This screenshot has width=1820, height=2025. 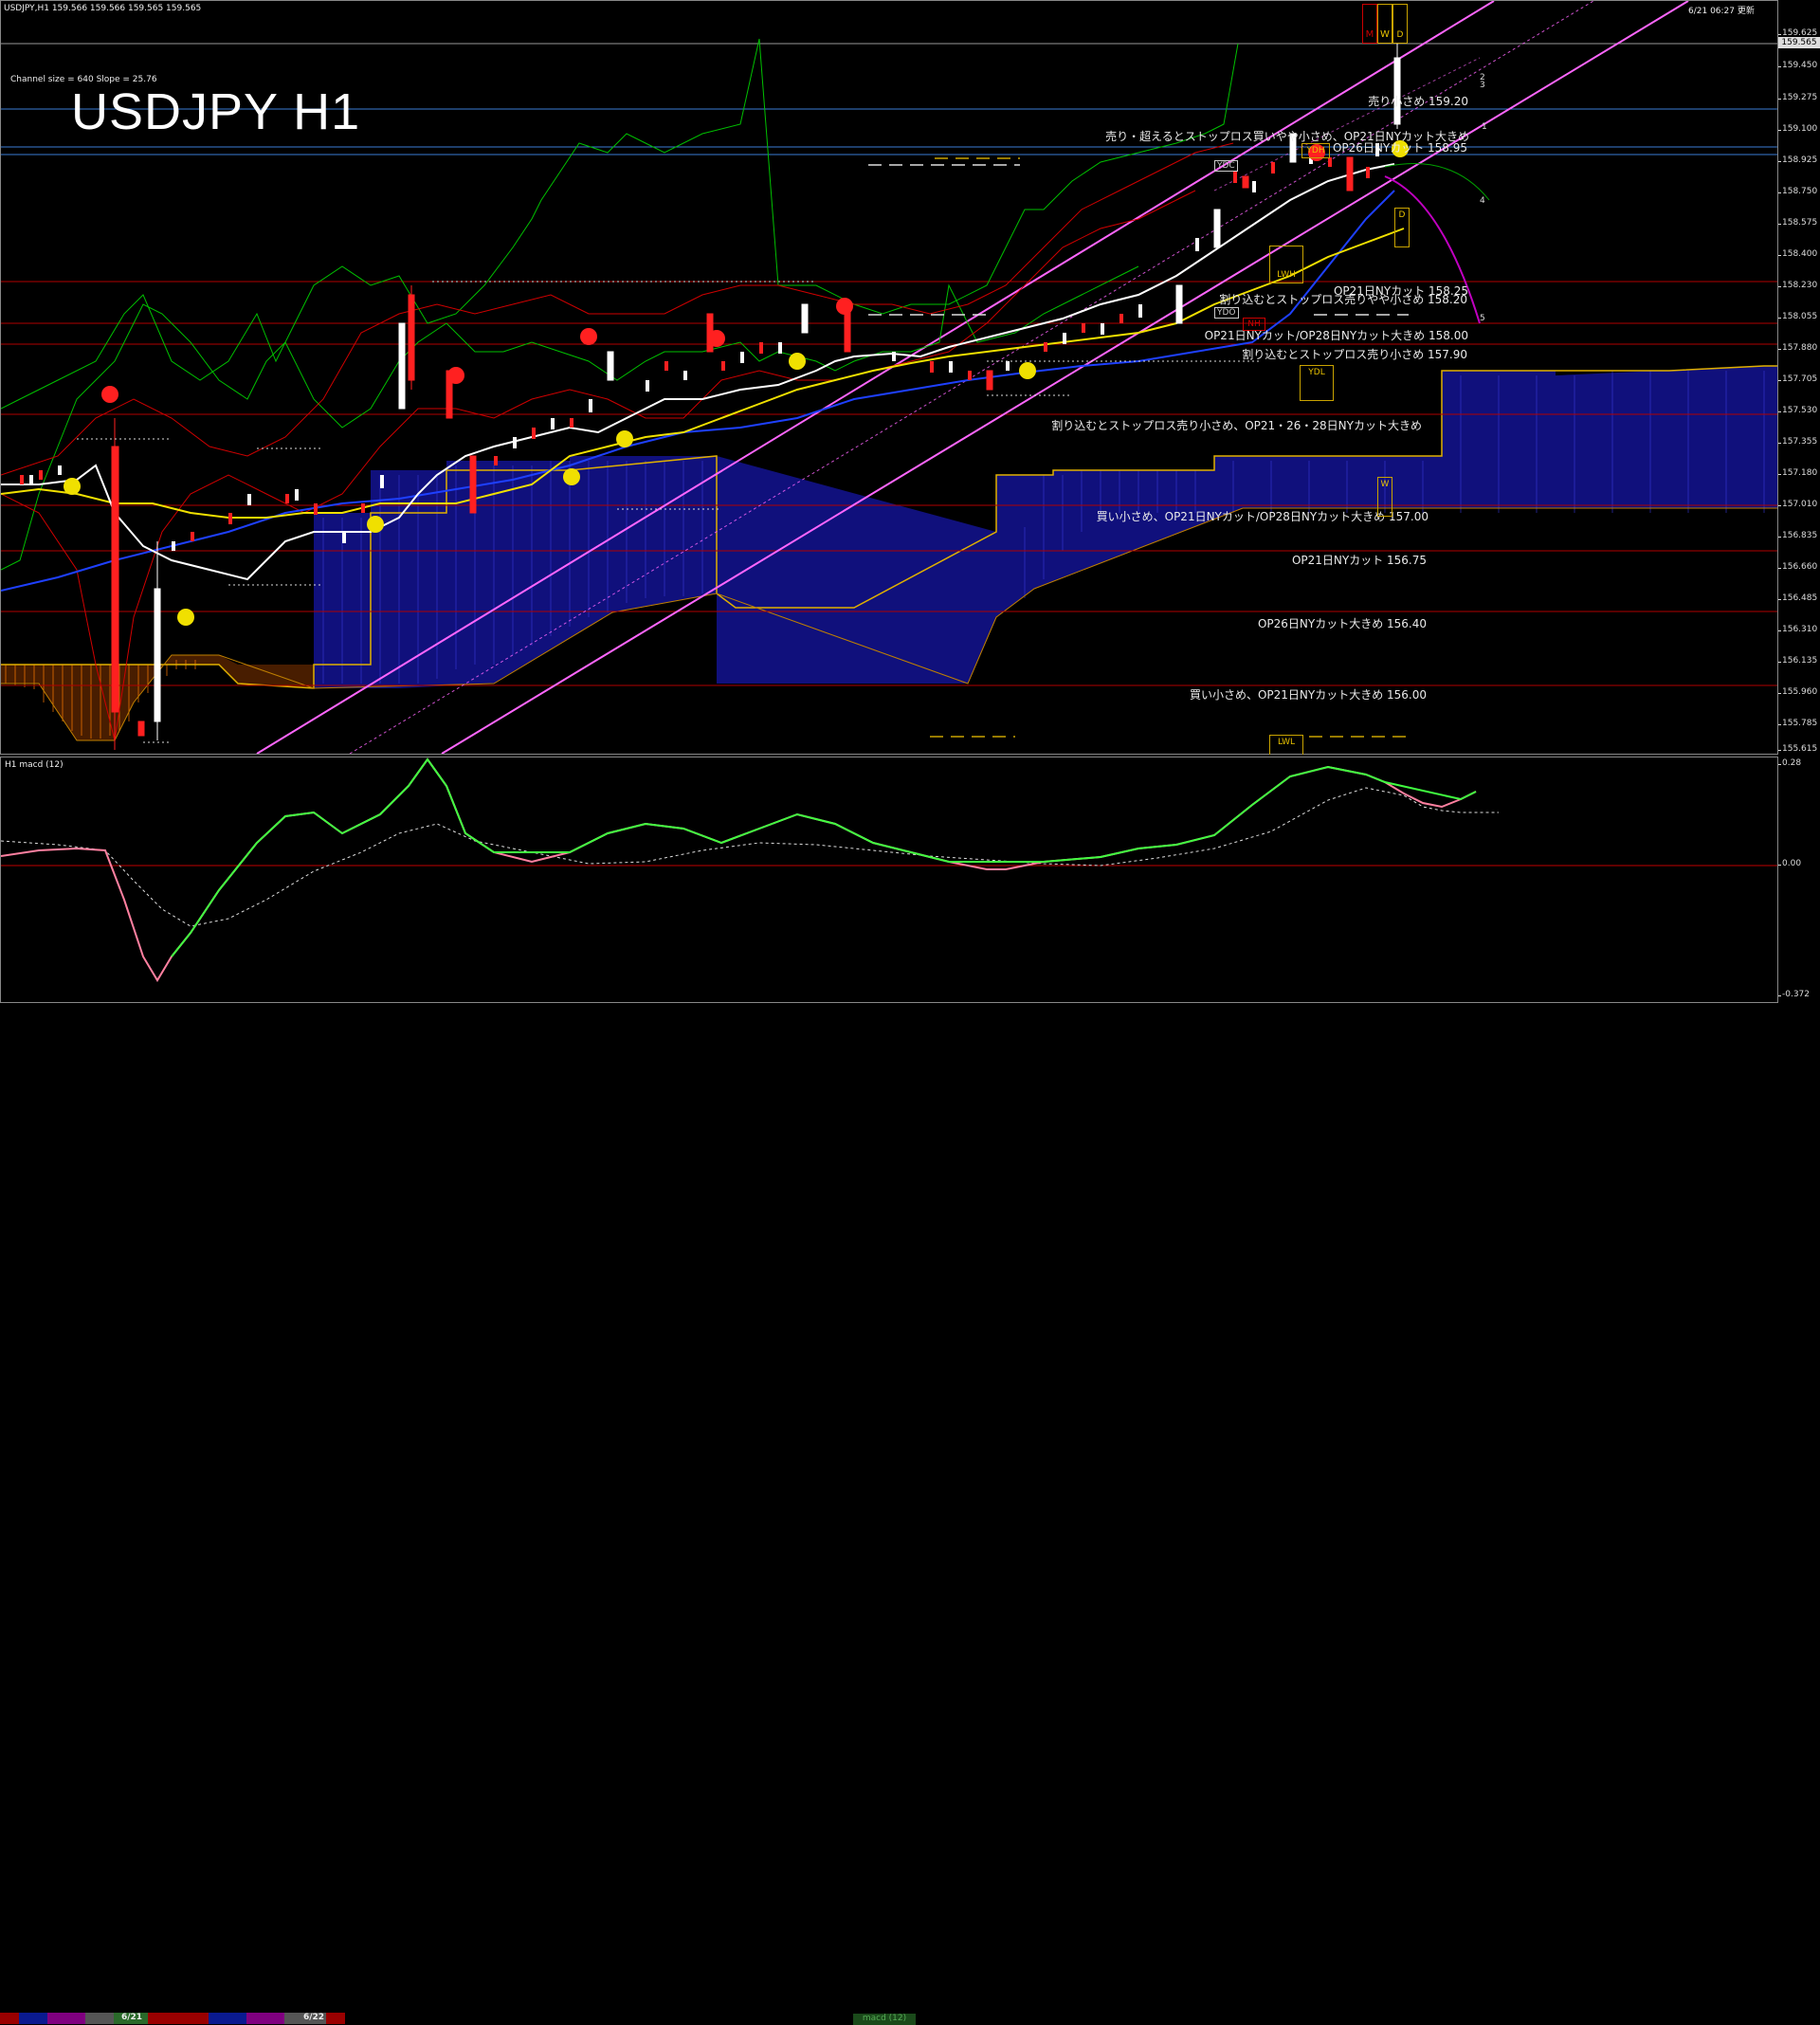 I want to click on price-tick: 157.530, so click(x=1797, y=410).